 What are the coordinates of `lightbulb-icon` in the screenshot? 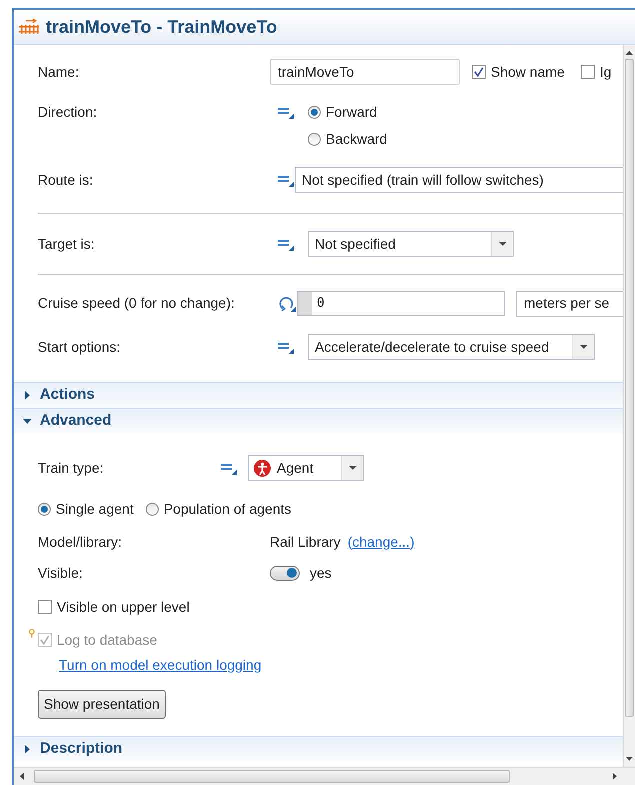 It's located at (32, 634).